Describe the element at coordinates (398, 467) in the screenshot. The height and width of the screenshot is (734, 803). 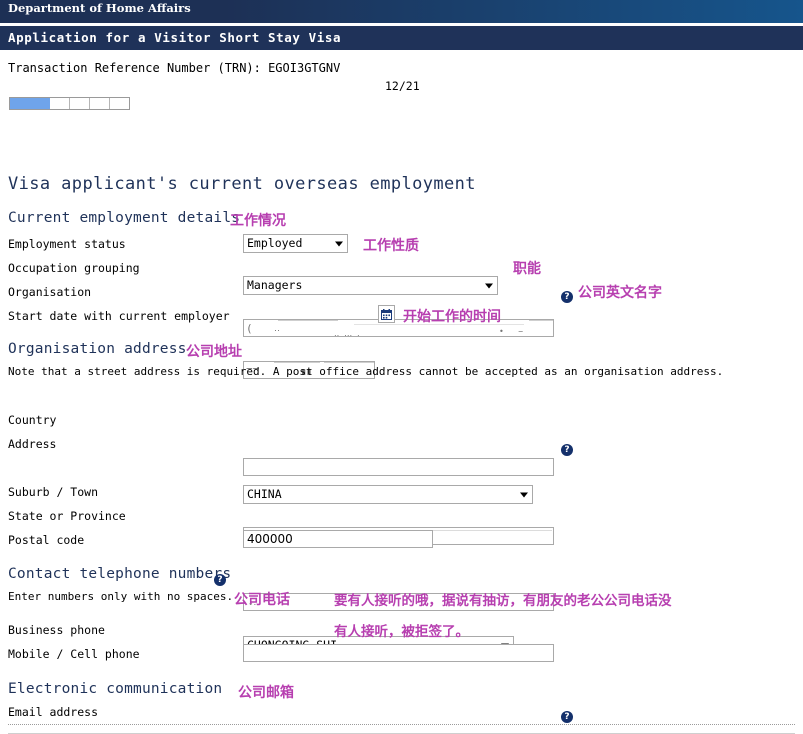
I see `input-address-line2` at that location.